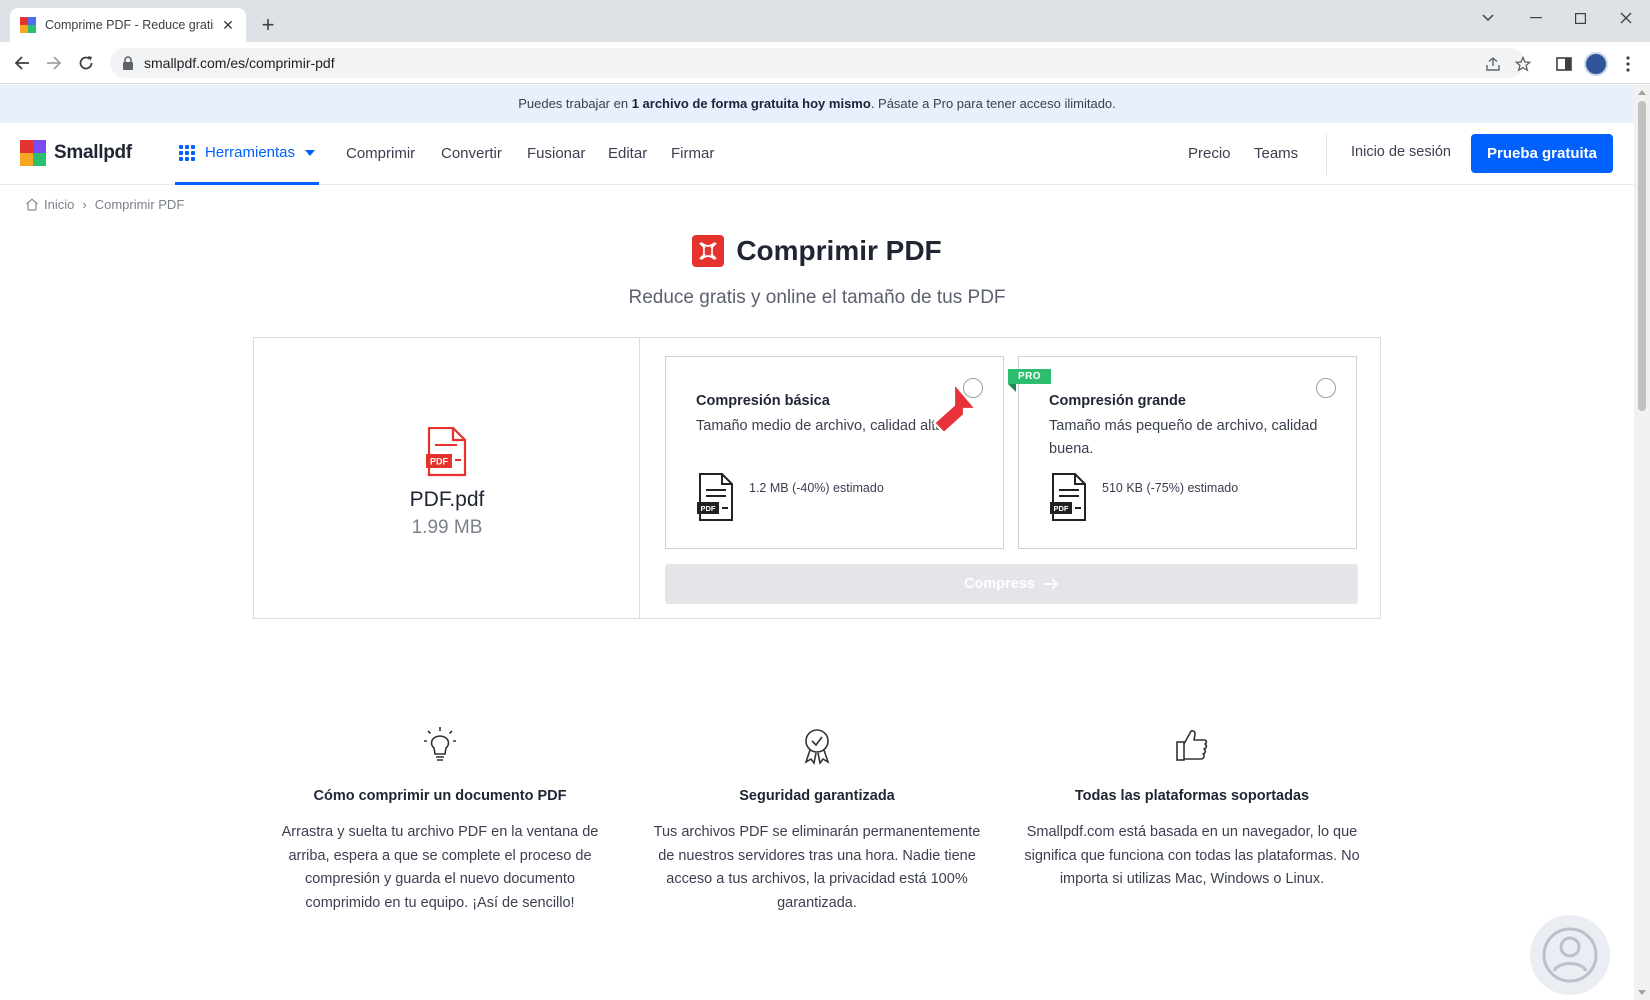  Describe the element at coordinates (439, 462) in the screenshot. I see `pdf-file-icon-label: PDF` at that location.